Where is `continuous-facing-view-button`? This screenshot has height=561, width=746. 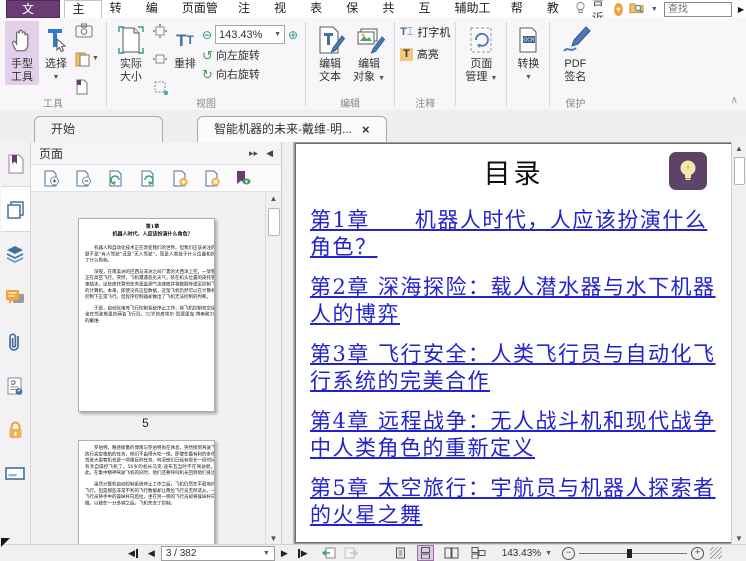 continuous-facing-view-button is located at coordinates (478, 553).